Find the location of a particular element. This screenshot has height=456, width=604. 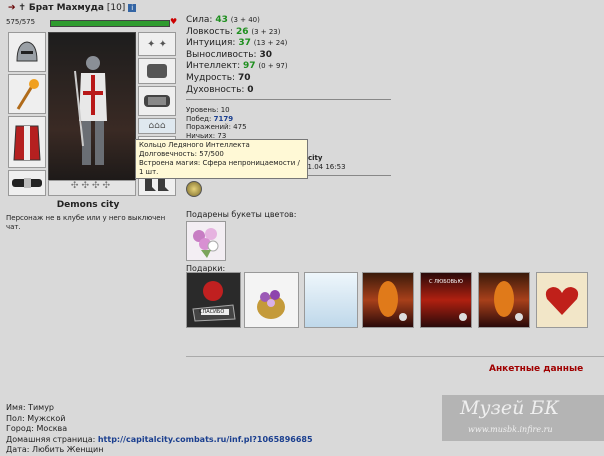

watermark: Музей БК www.musbk.infire.ru is located at coordinates (523, 418).